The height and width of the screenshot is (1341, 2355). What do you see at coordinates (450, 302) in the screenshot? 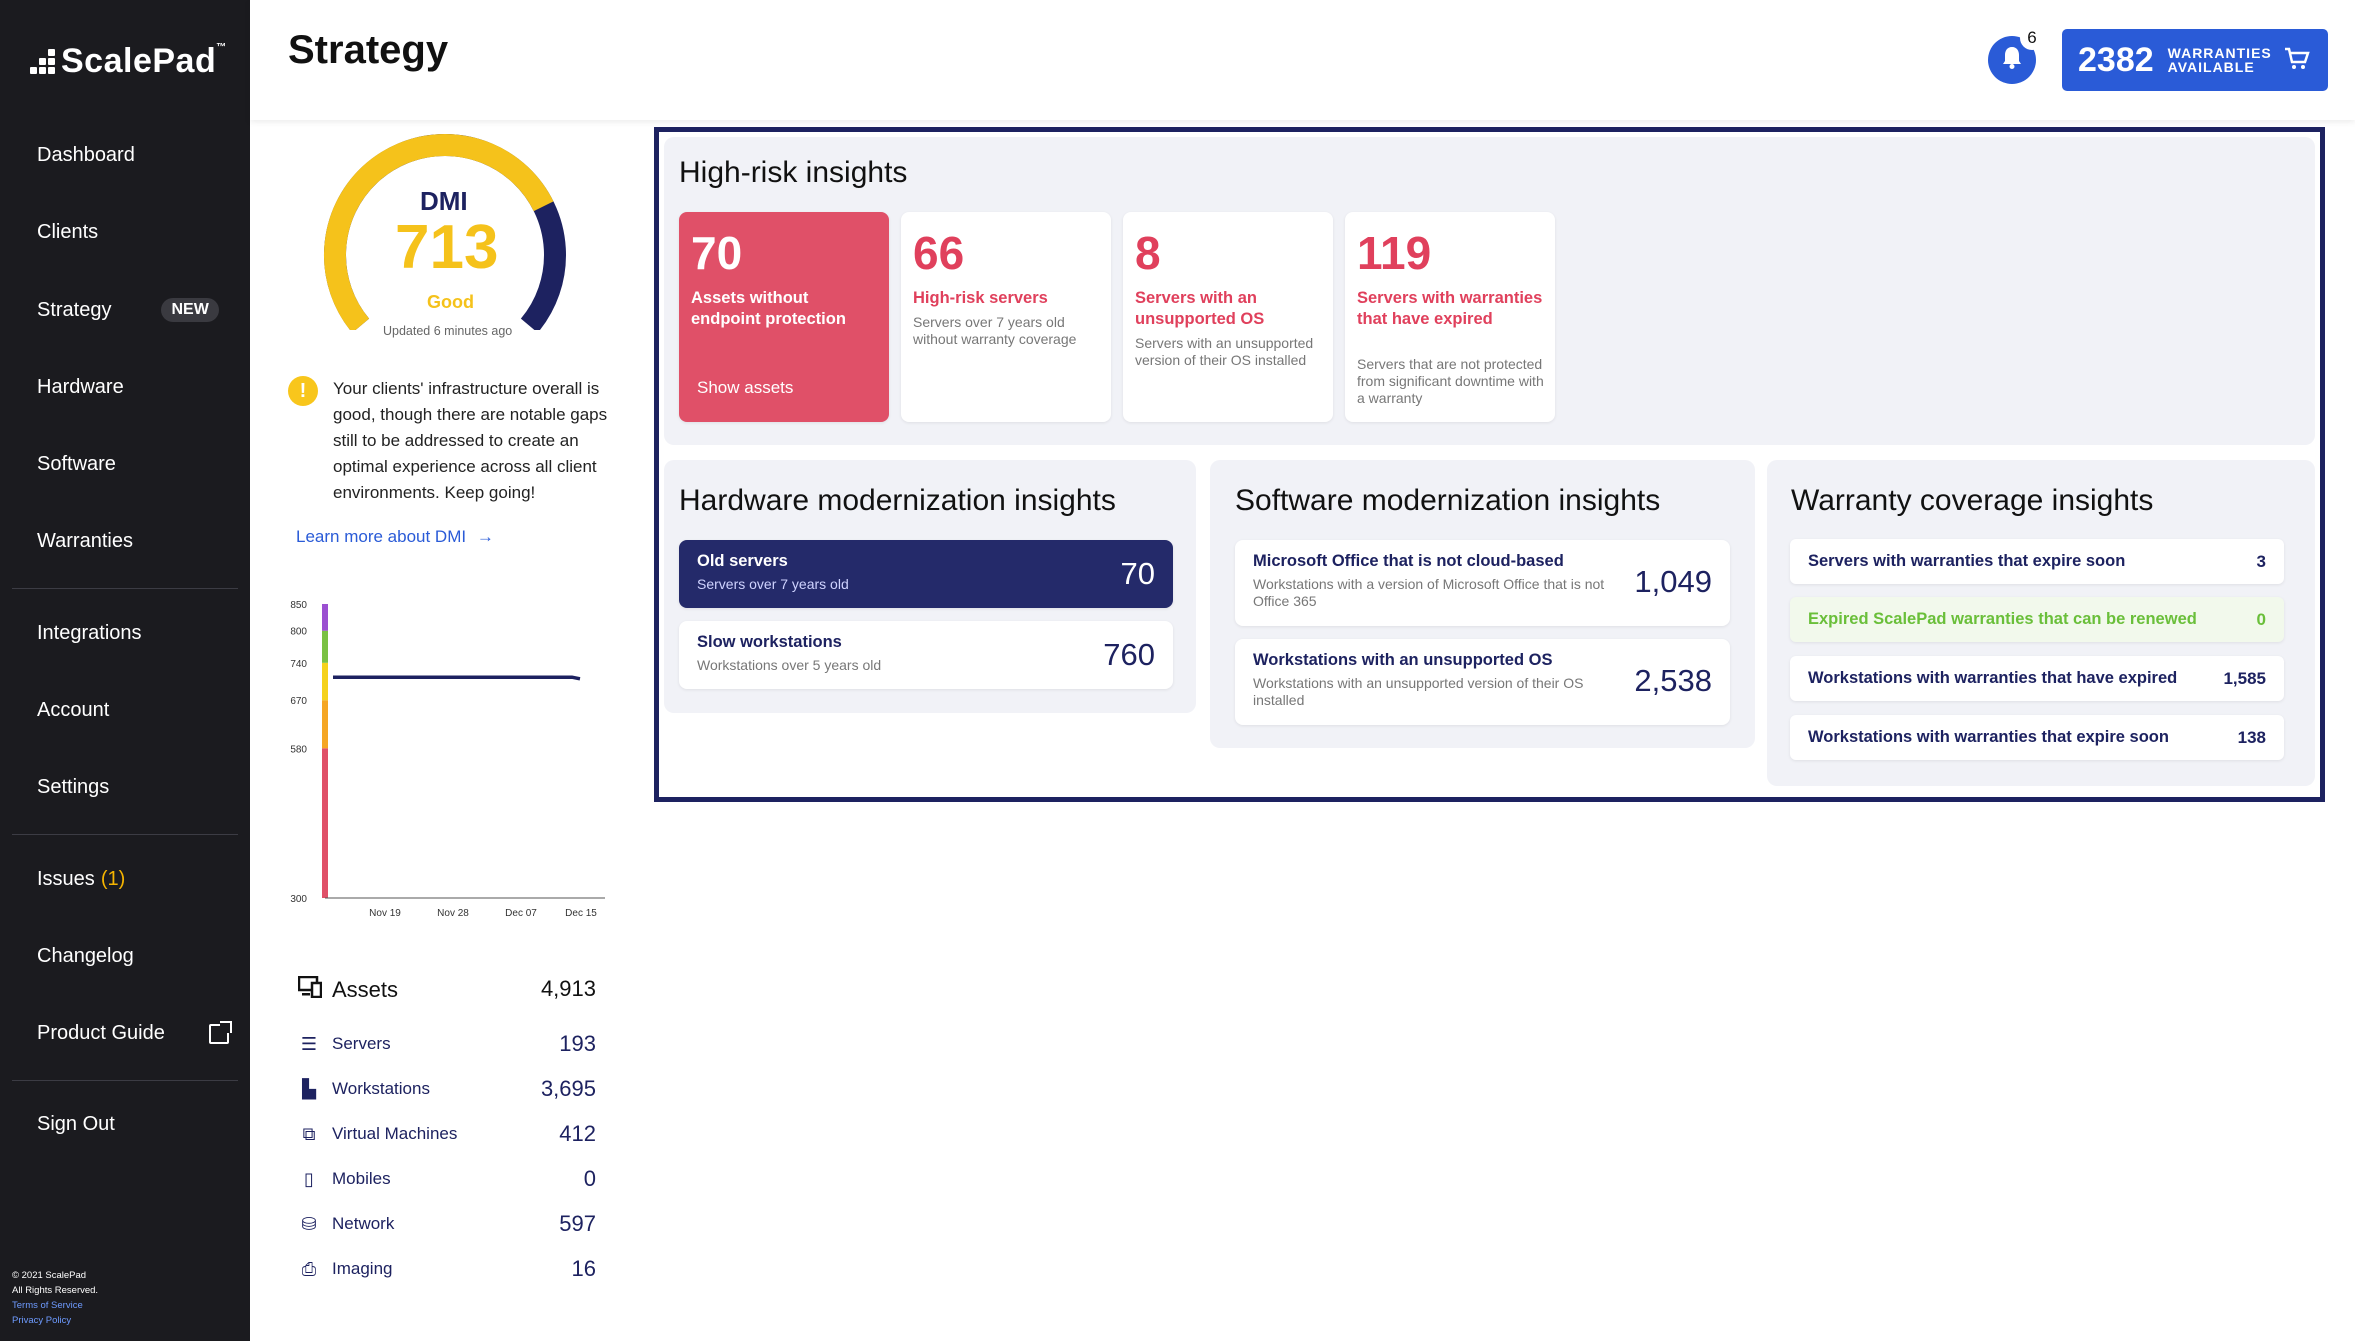
I see `dmi-status: Good` at bounding box center [450, 302].